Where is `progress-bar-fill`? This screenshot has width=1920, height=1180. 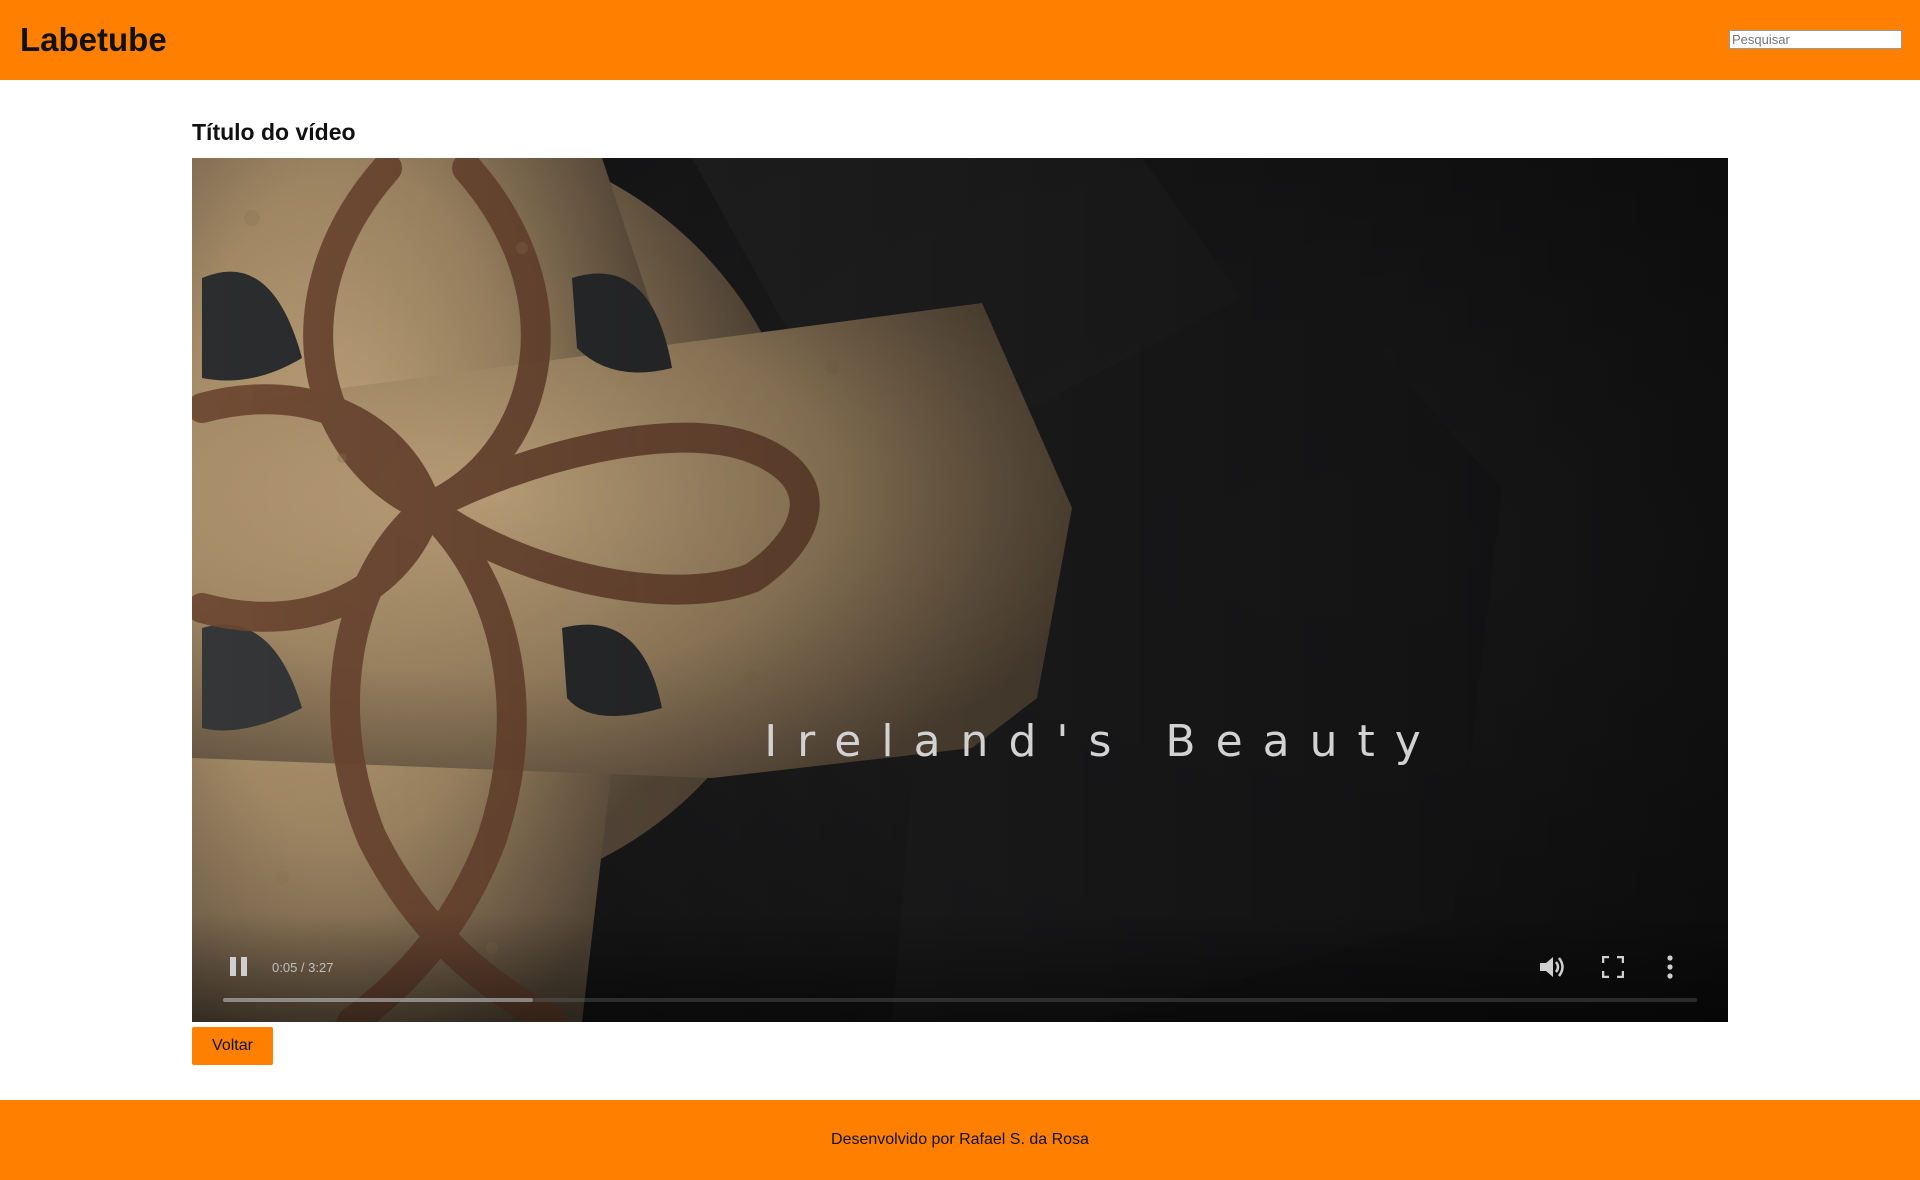 progress-bar-fill is located at coordinates (378, 1000).